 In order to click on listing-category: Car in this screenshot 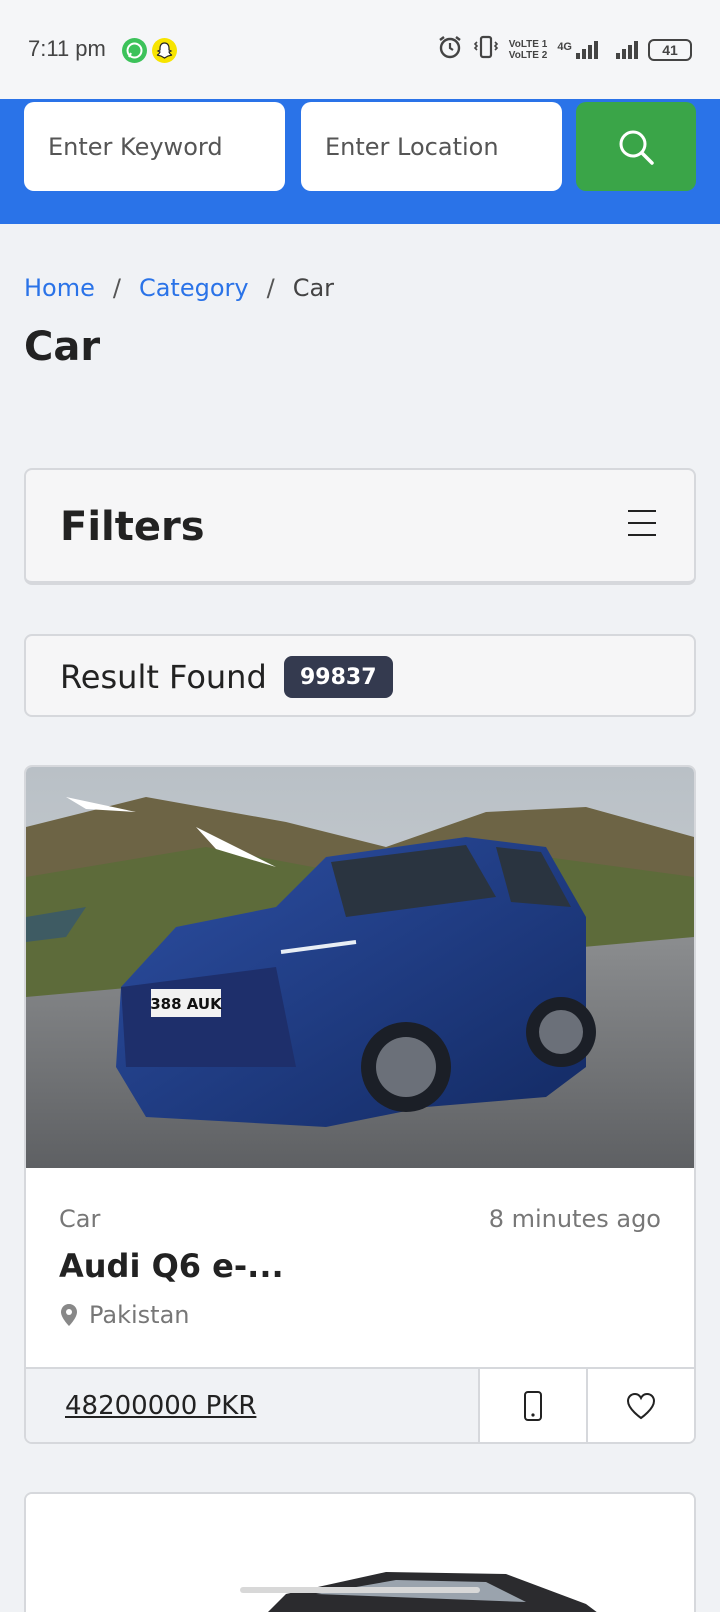, I will do `click(80, 1219)`.